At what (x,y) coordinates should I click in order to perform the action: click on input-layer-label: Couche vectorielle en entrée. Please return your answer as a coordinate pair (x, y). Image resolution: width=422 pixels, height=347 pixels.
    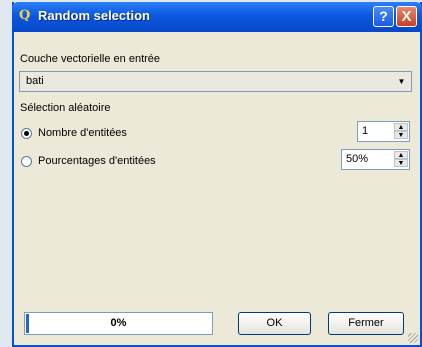
    Looking at the image, I should click on (90, 59).